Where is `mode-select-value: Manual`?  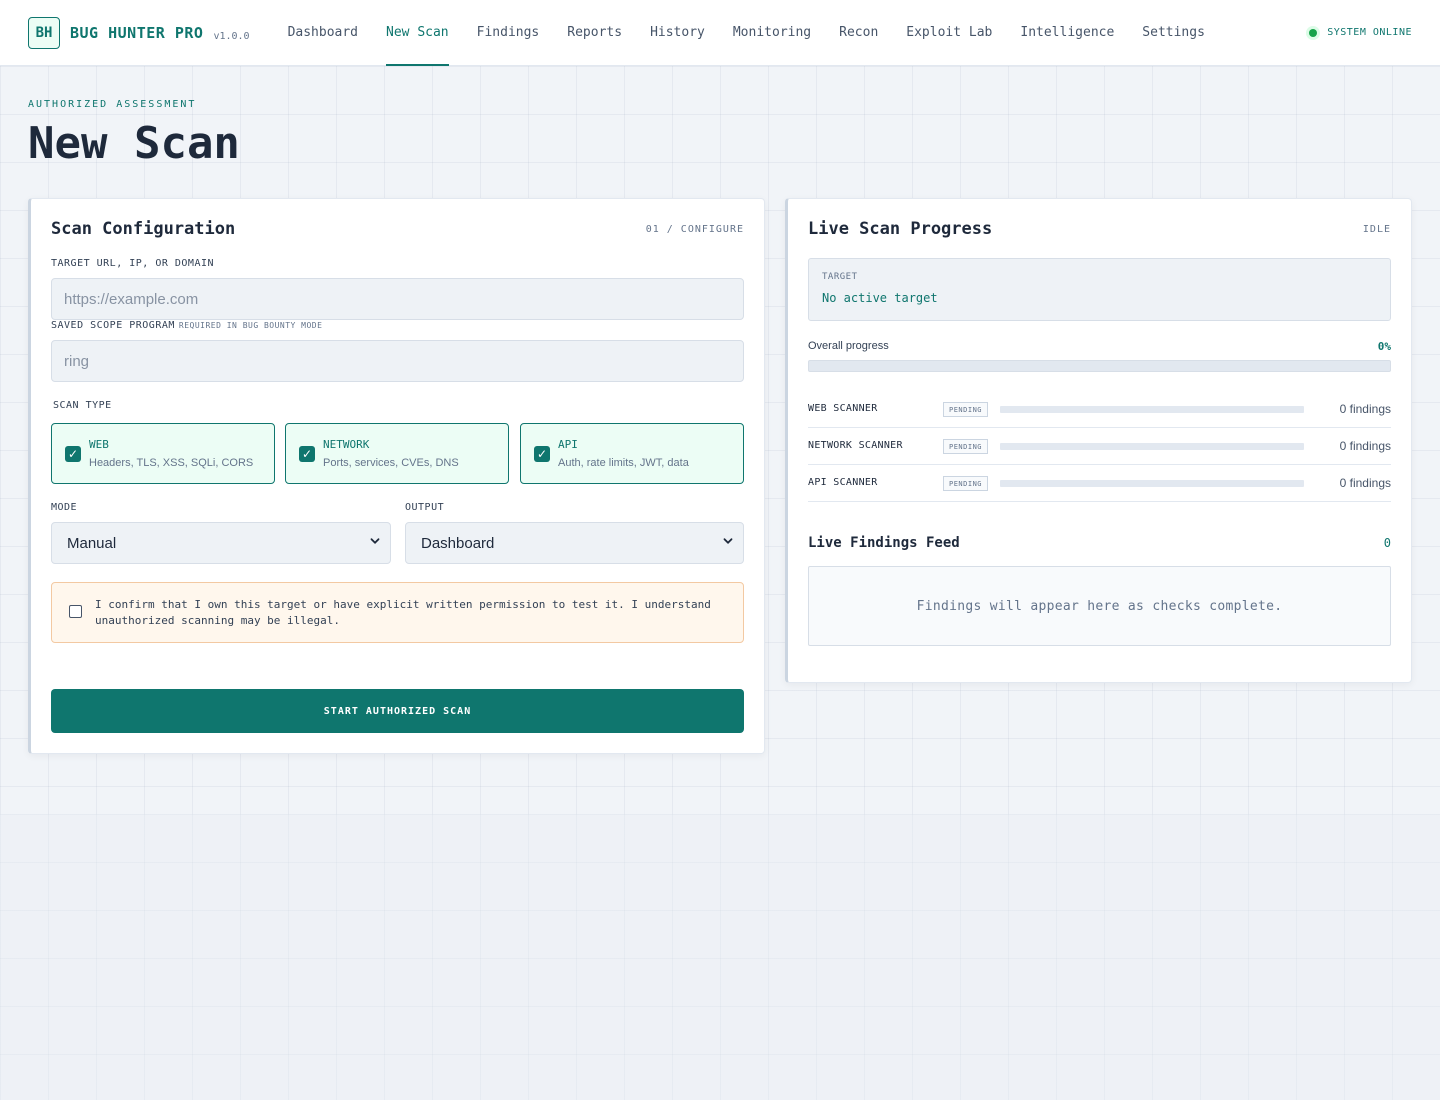 mode-select-value: Manual is located at coordinates (92, 543).